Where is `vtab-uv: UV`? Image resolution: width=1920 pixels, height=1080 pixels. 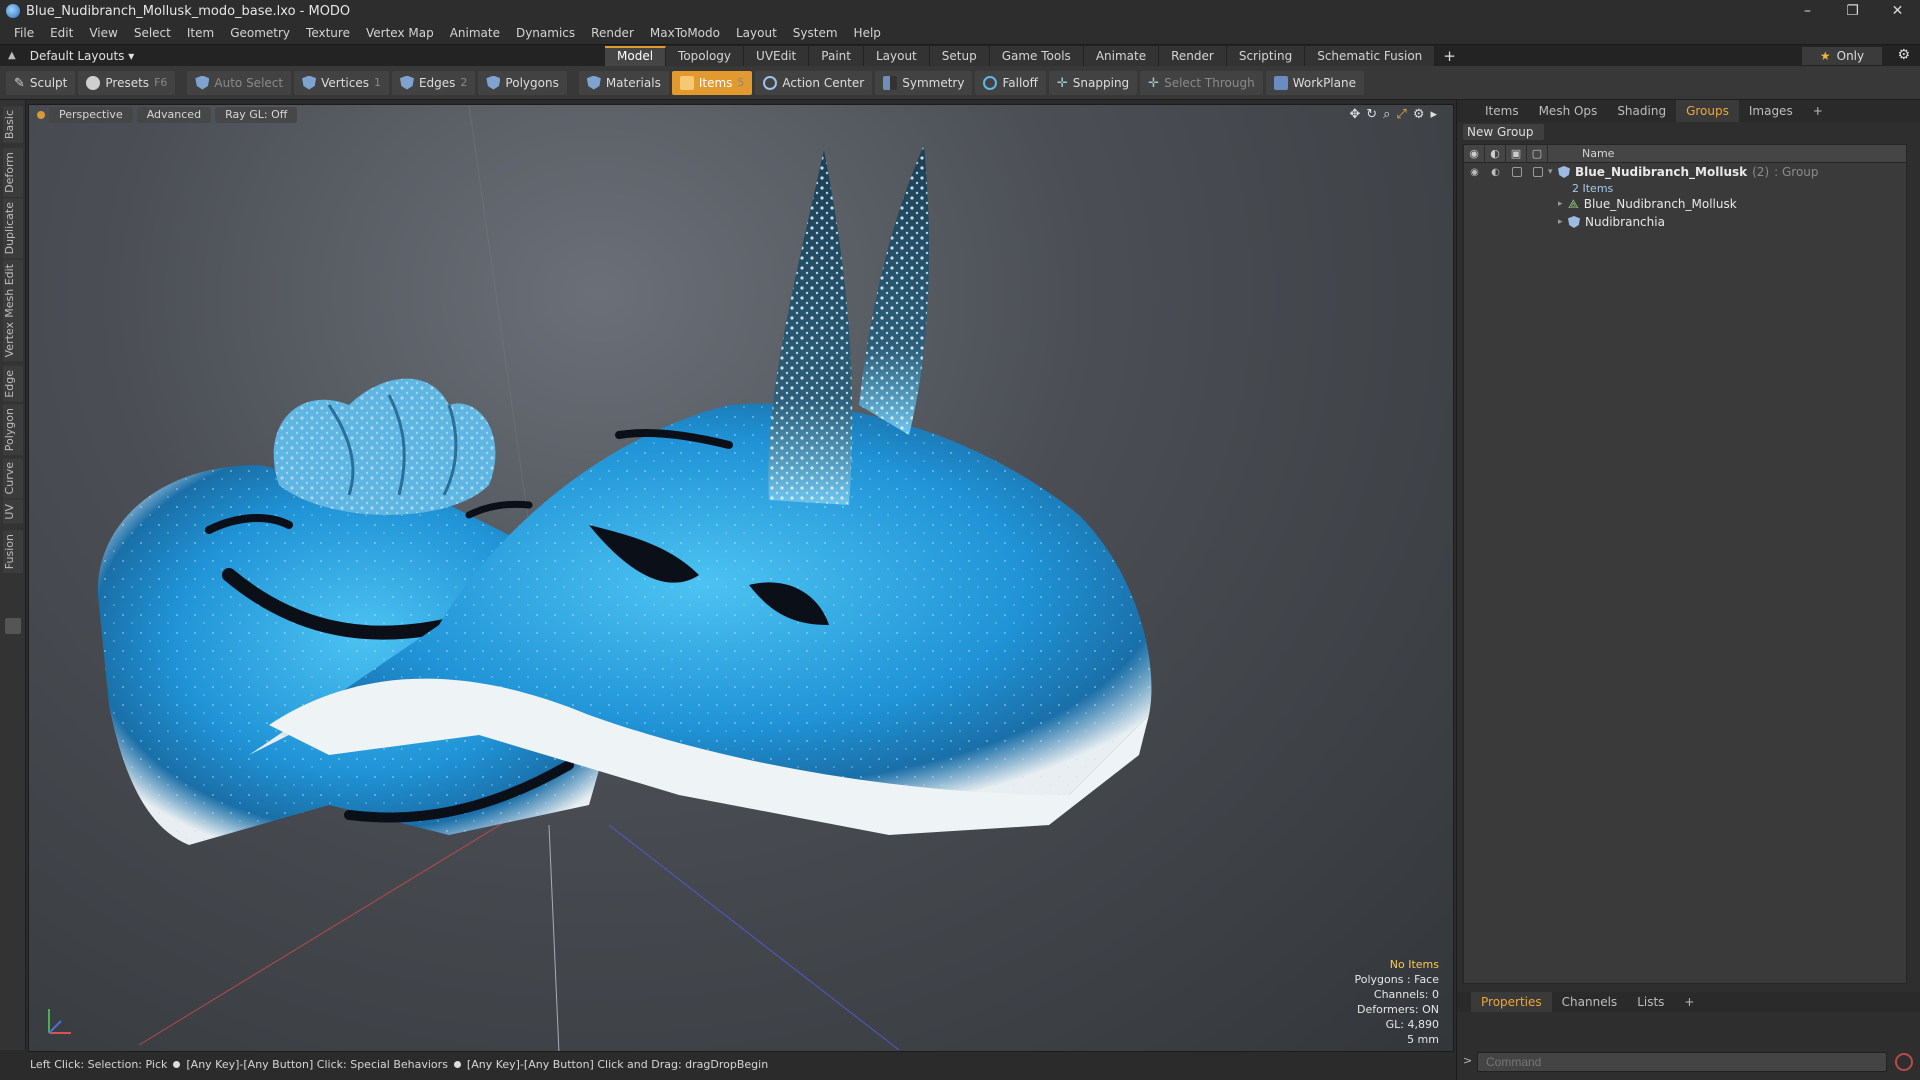
vtab-uv: UV is located at coordinates (13, 512).